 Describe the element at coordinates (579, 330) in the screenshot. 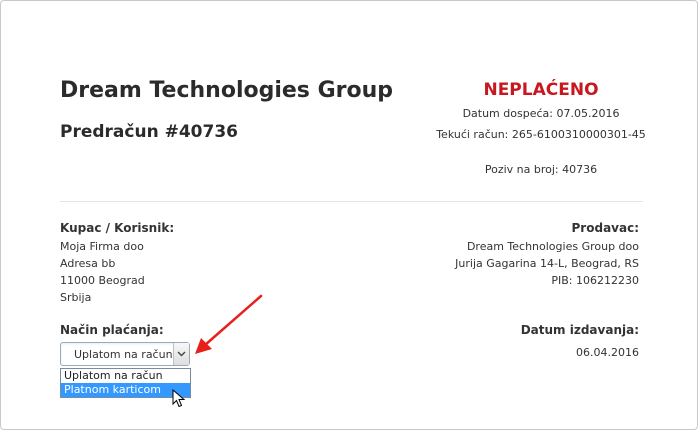

I see `issue-date-heading: Datum izdavanja:` at that location.